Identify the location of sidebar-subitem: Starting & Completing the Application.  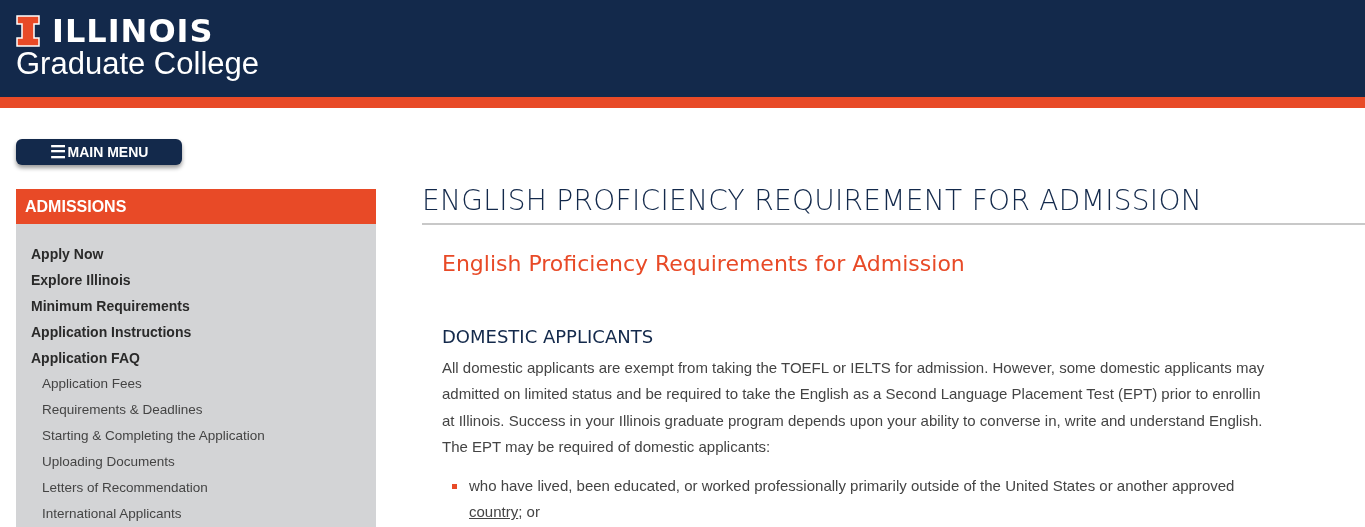
(148, 436).